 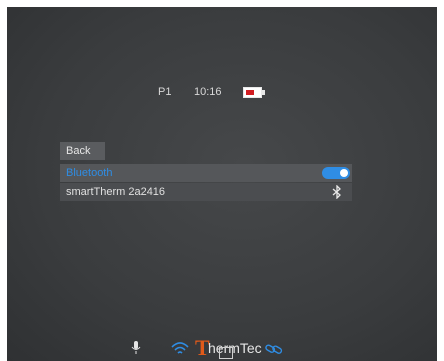 I want to click on microphone-icon, so click(x=136, y=347).